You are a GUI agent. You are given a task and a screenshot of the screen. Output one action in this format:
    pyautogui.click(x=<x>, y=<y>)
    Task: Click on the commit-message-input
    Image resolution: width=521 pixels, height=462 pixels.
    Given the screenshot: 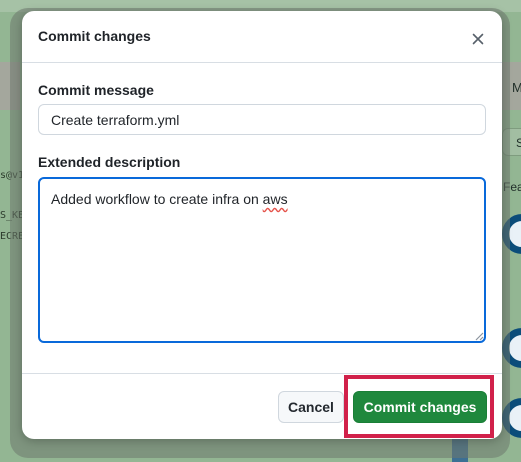 What is the action you would take?
    pyautogui.click(x=262, y=119)
    